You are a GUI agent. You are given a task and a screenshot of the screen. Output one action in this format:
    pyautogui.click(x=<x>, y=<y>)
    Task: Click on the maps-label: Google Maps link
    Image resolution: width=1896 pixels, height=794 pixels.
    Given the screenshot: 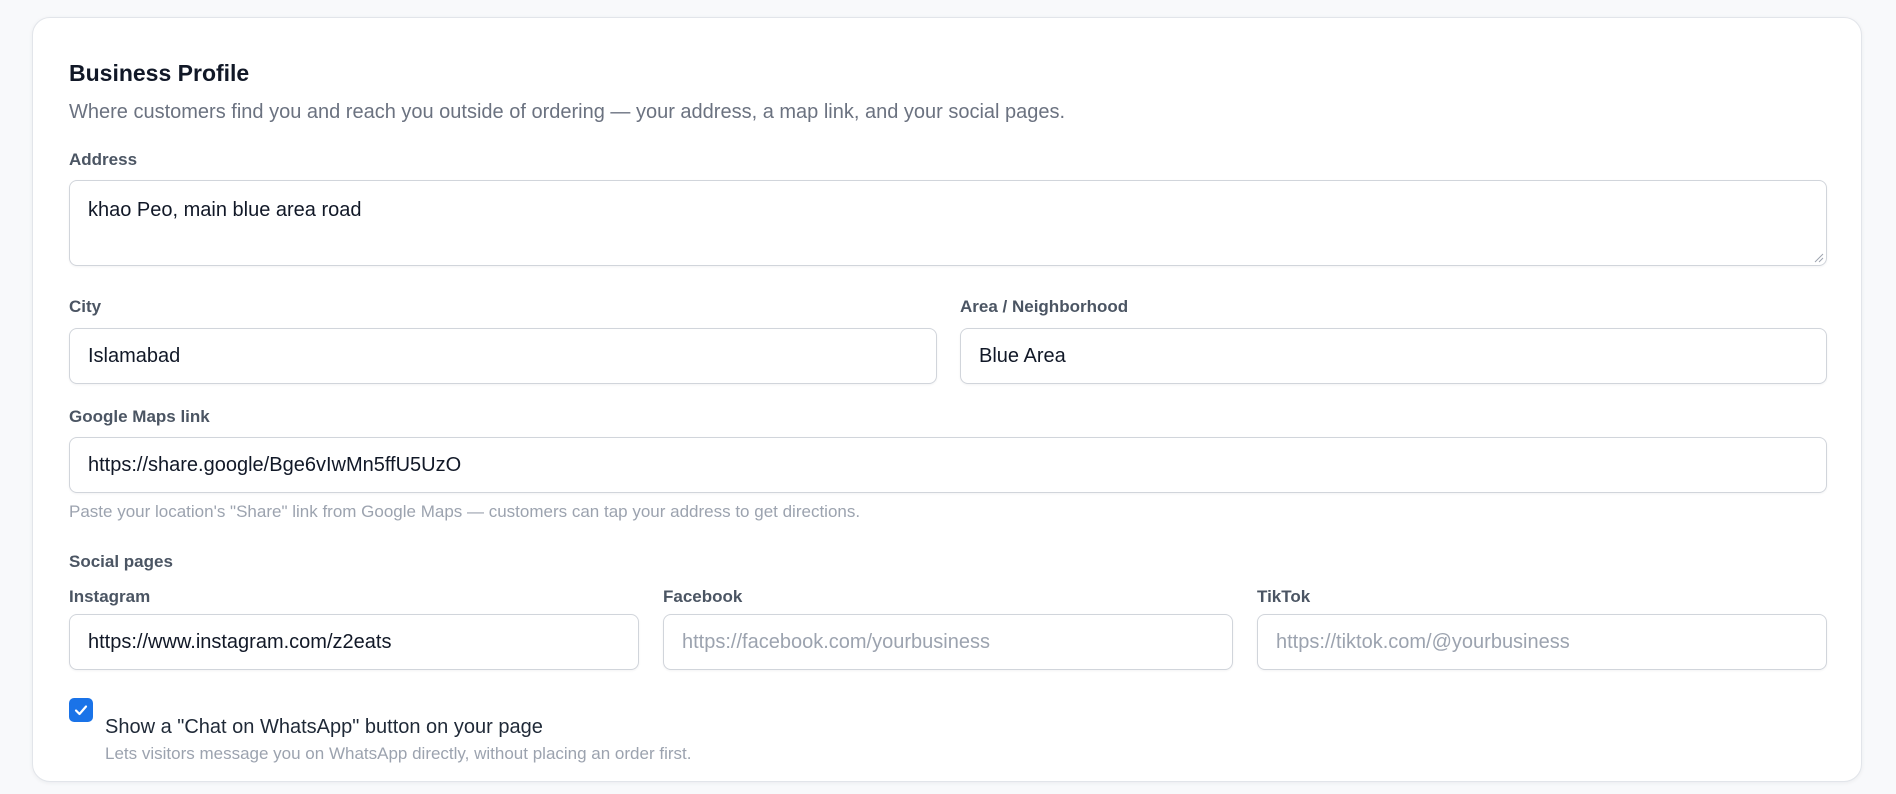 What is the action you would take?
    pyautogui.click(x=139, y=416)
    